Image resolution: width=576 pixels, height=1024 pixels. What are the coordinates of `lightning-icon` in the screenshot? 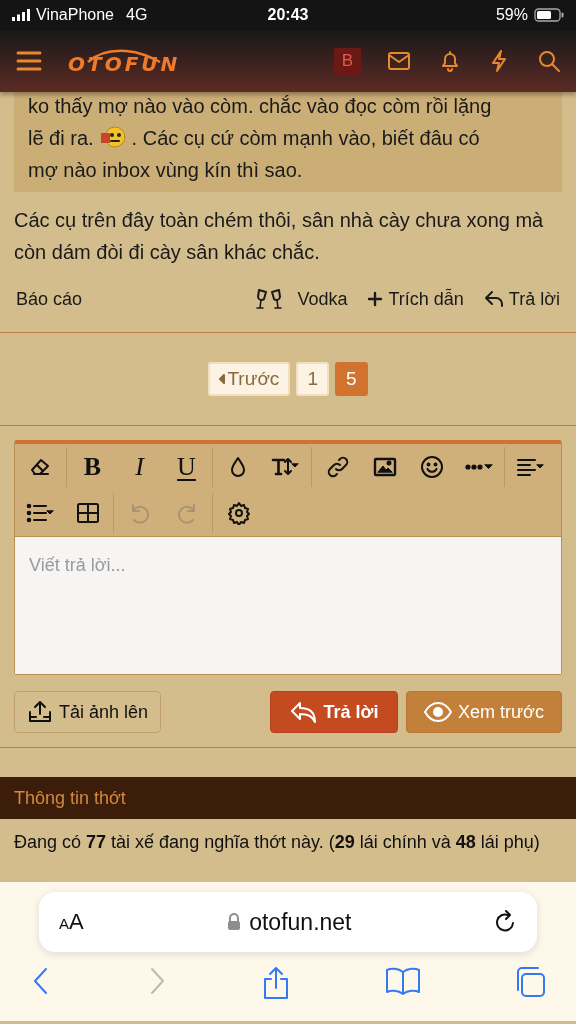 It's located at (499, 61).